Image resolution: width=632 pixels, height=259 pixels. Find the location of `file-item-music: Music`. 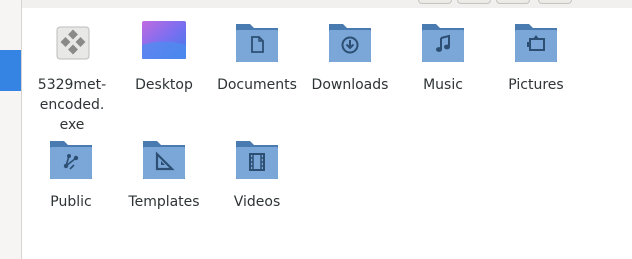

file-item-music: Music is located at coordinates (443, 56).